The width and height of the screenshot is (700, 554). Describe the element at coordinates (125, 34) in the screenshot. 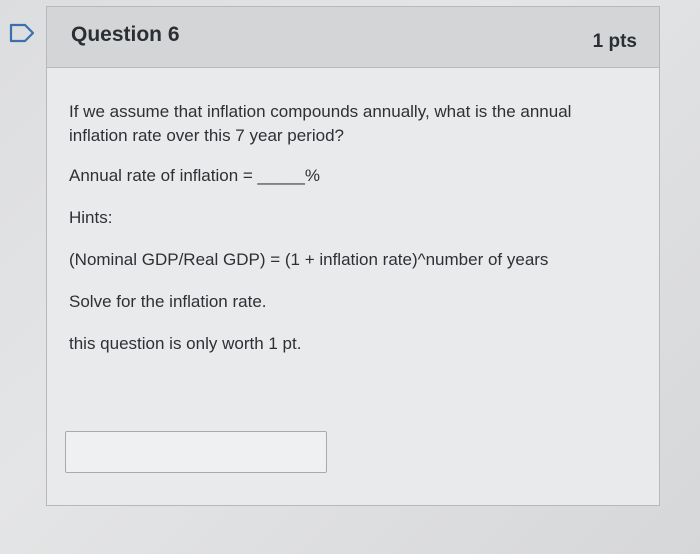

I see `question-title: Question 6` at that location.